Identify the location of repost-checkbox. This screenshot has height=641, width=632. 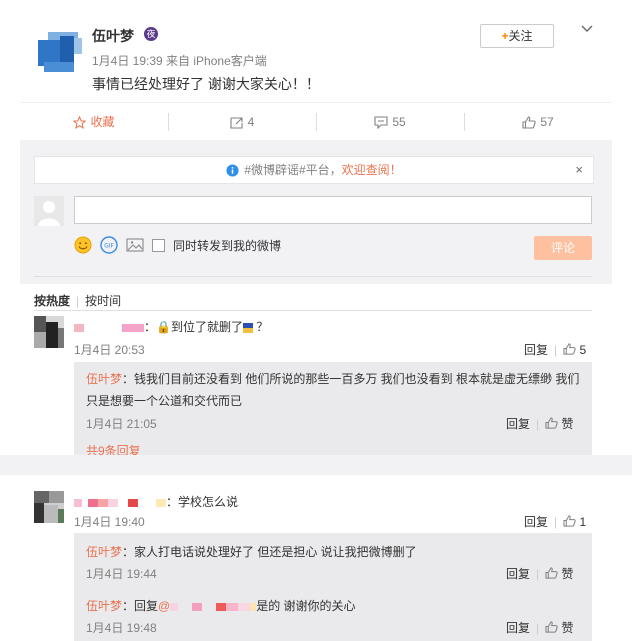
(158, 245).